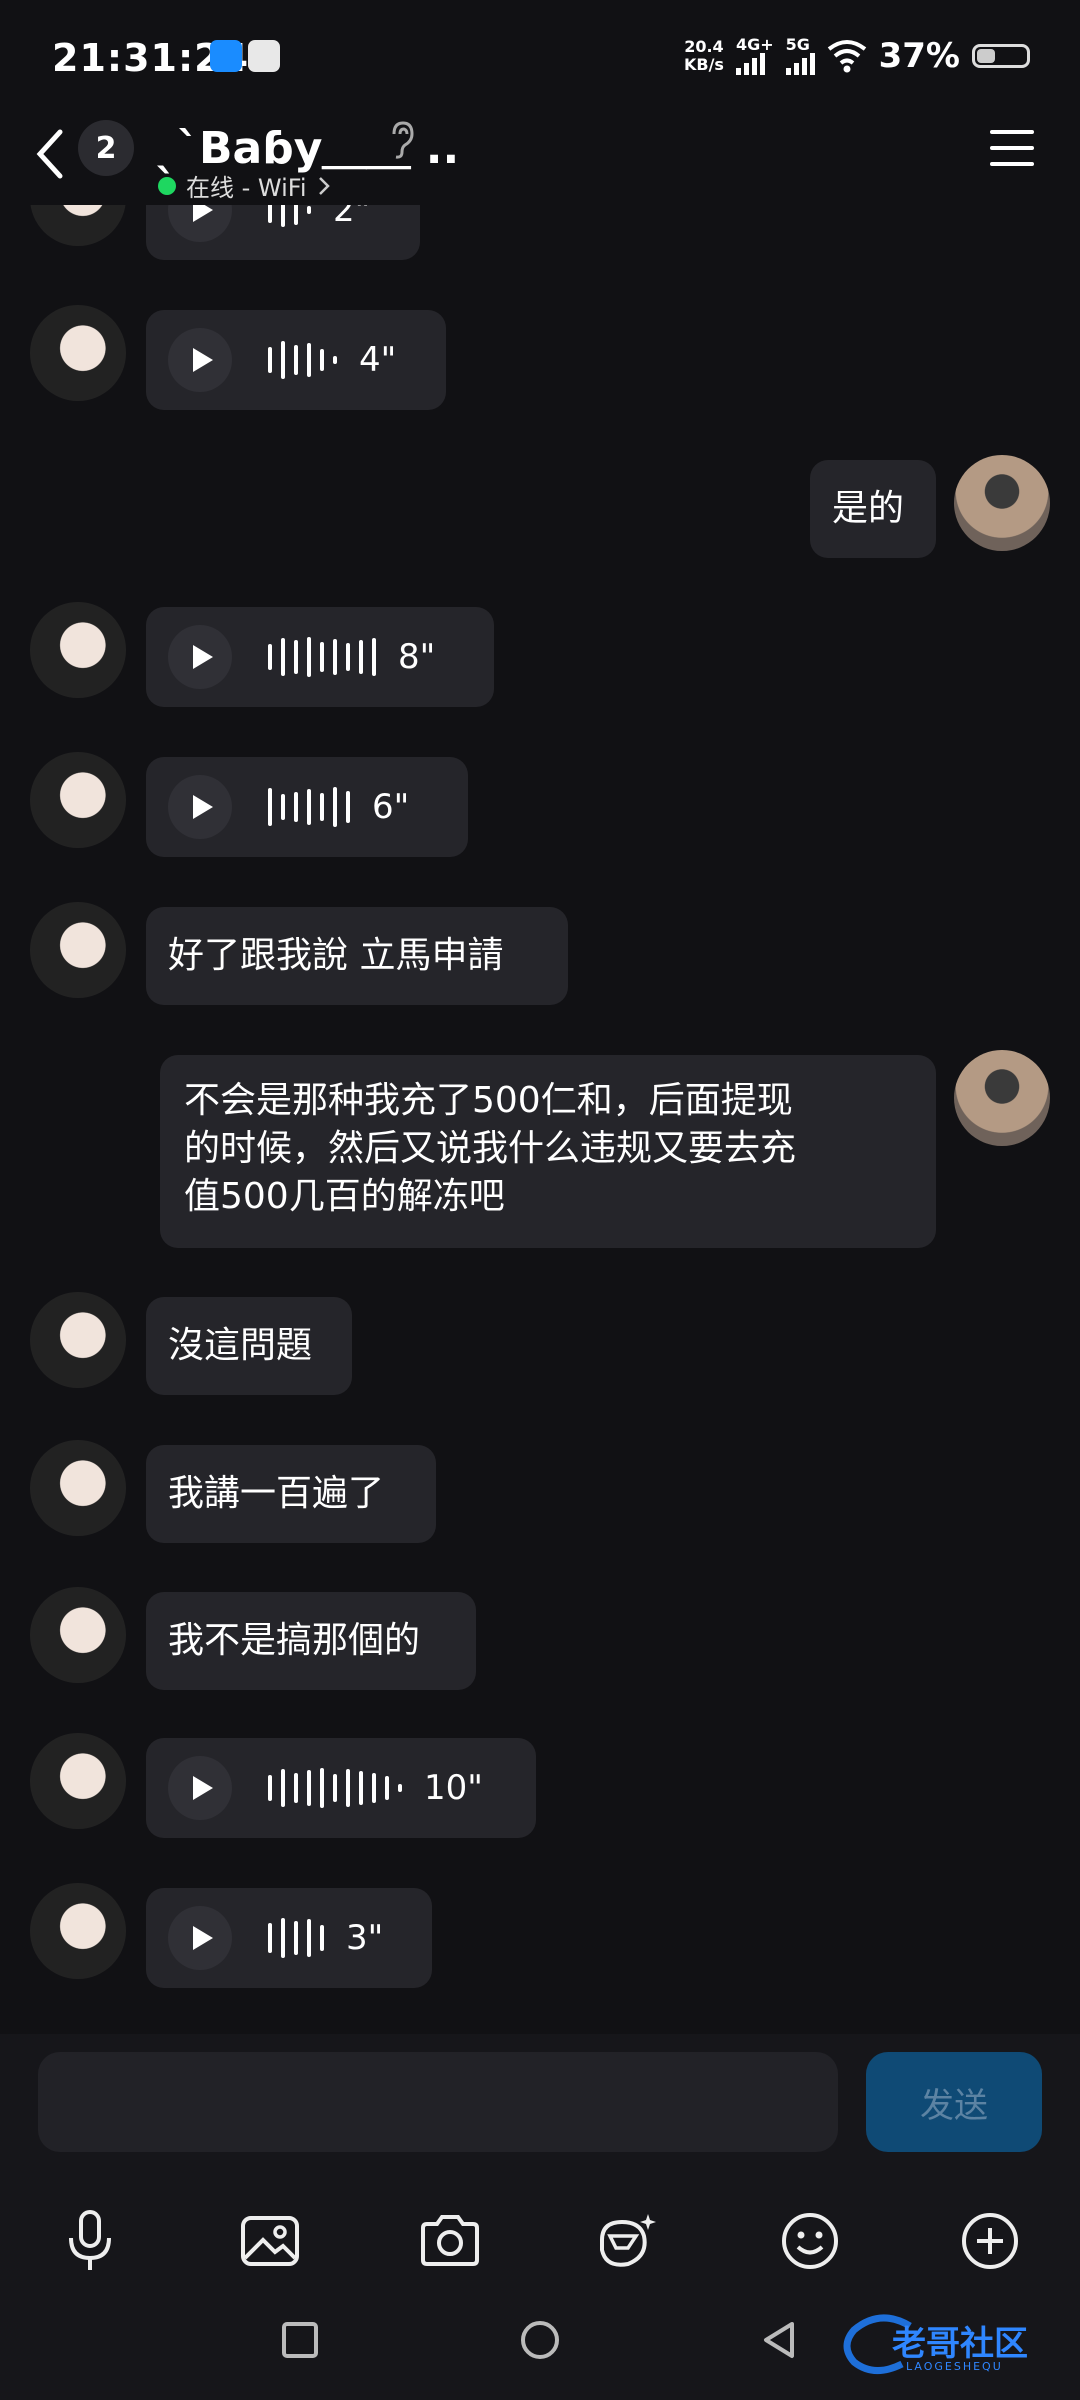 Image resolution: width=1080 pixels, height=2400 pixels. I want to click on menu-icon, so click(1013, 150).